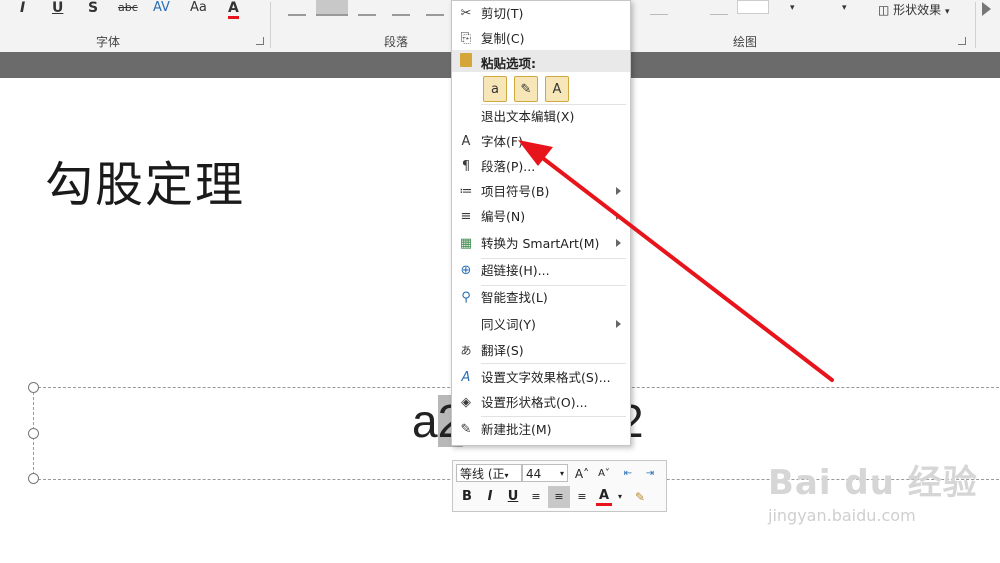 The image size is (1000, 563). What do you see at coordinates (986, 9) in the screenshot?
I see `scroll-right-icon` at bounding box center [986, 9].